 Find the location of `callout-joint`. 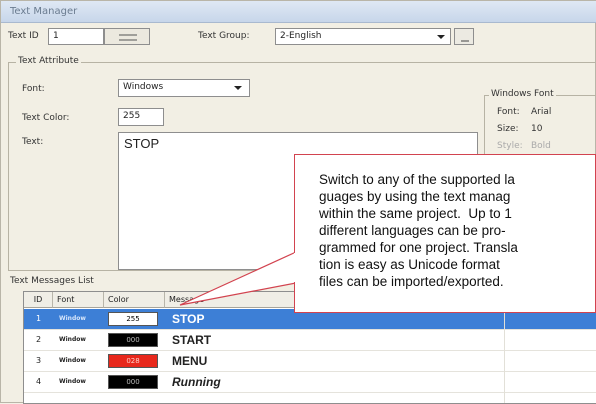

callout-joint is located at coordinates (295, 267).